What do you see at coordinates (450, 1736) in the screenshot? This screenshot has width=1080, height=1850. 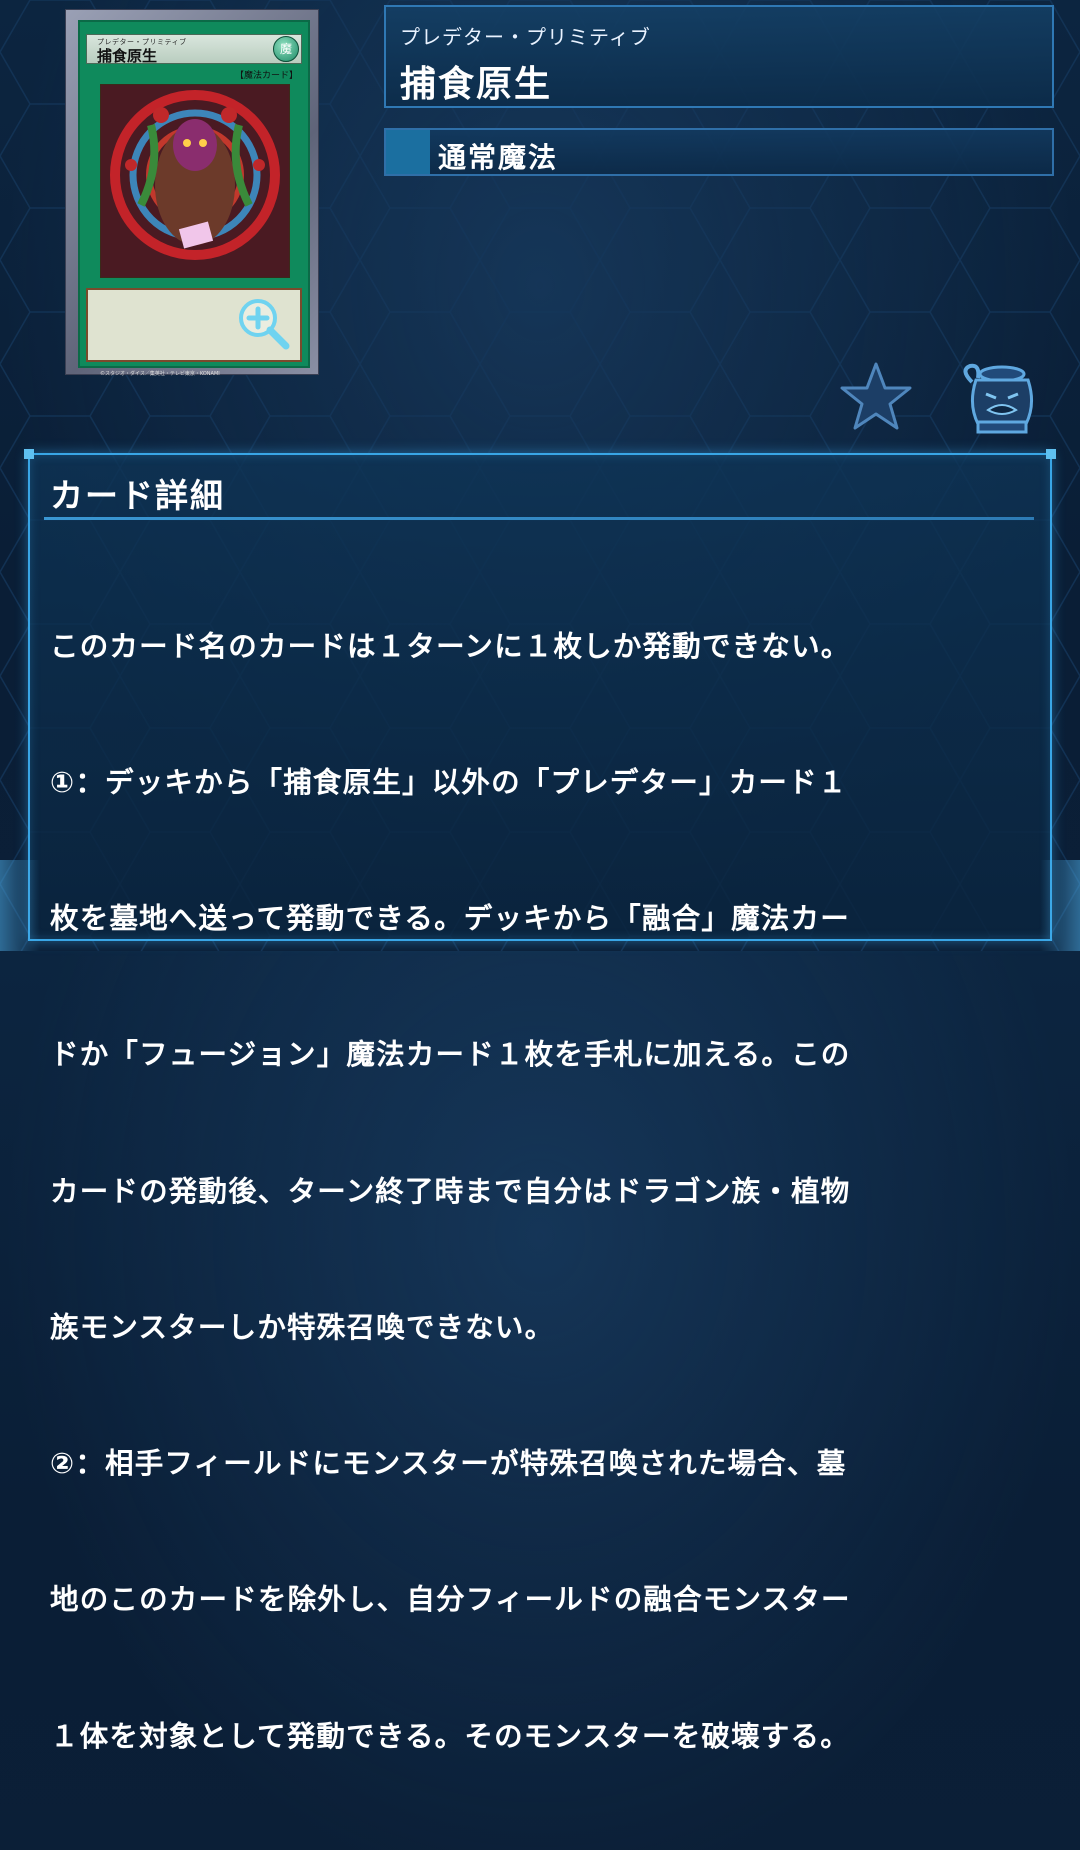 I see `effect-line: １体を対象として発動できる。そのモンスターを破壊する。` at bounding box center [450, 1736].